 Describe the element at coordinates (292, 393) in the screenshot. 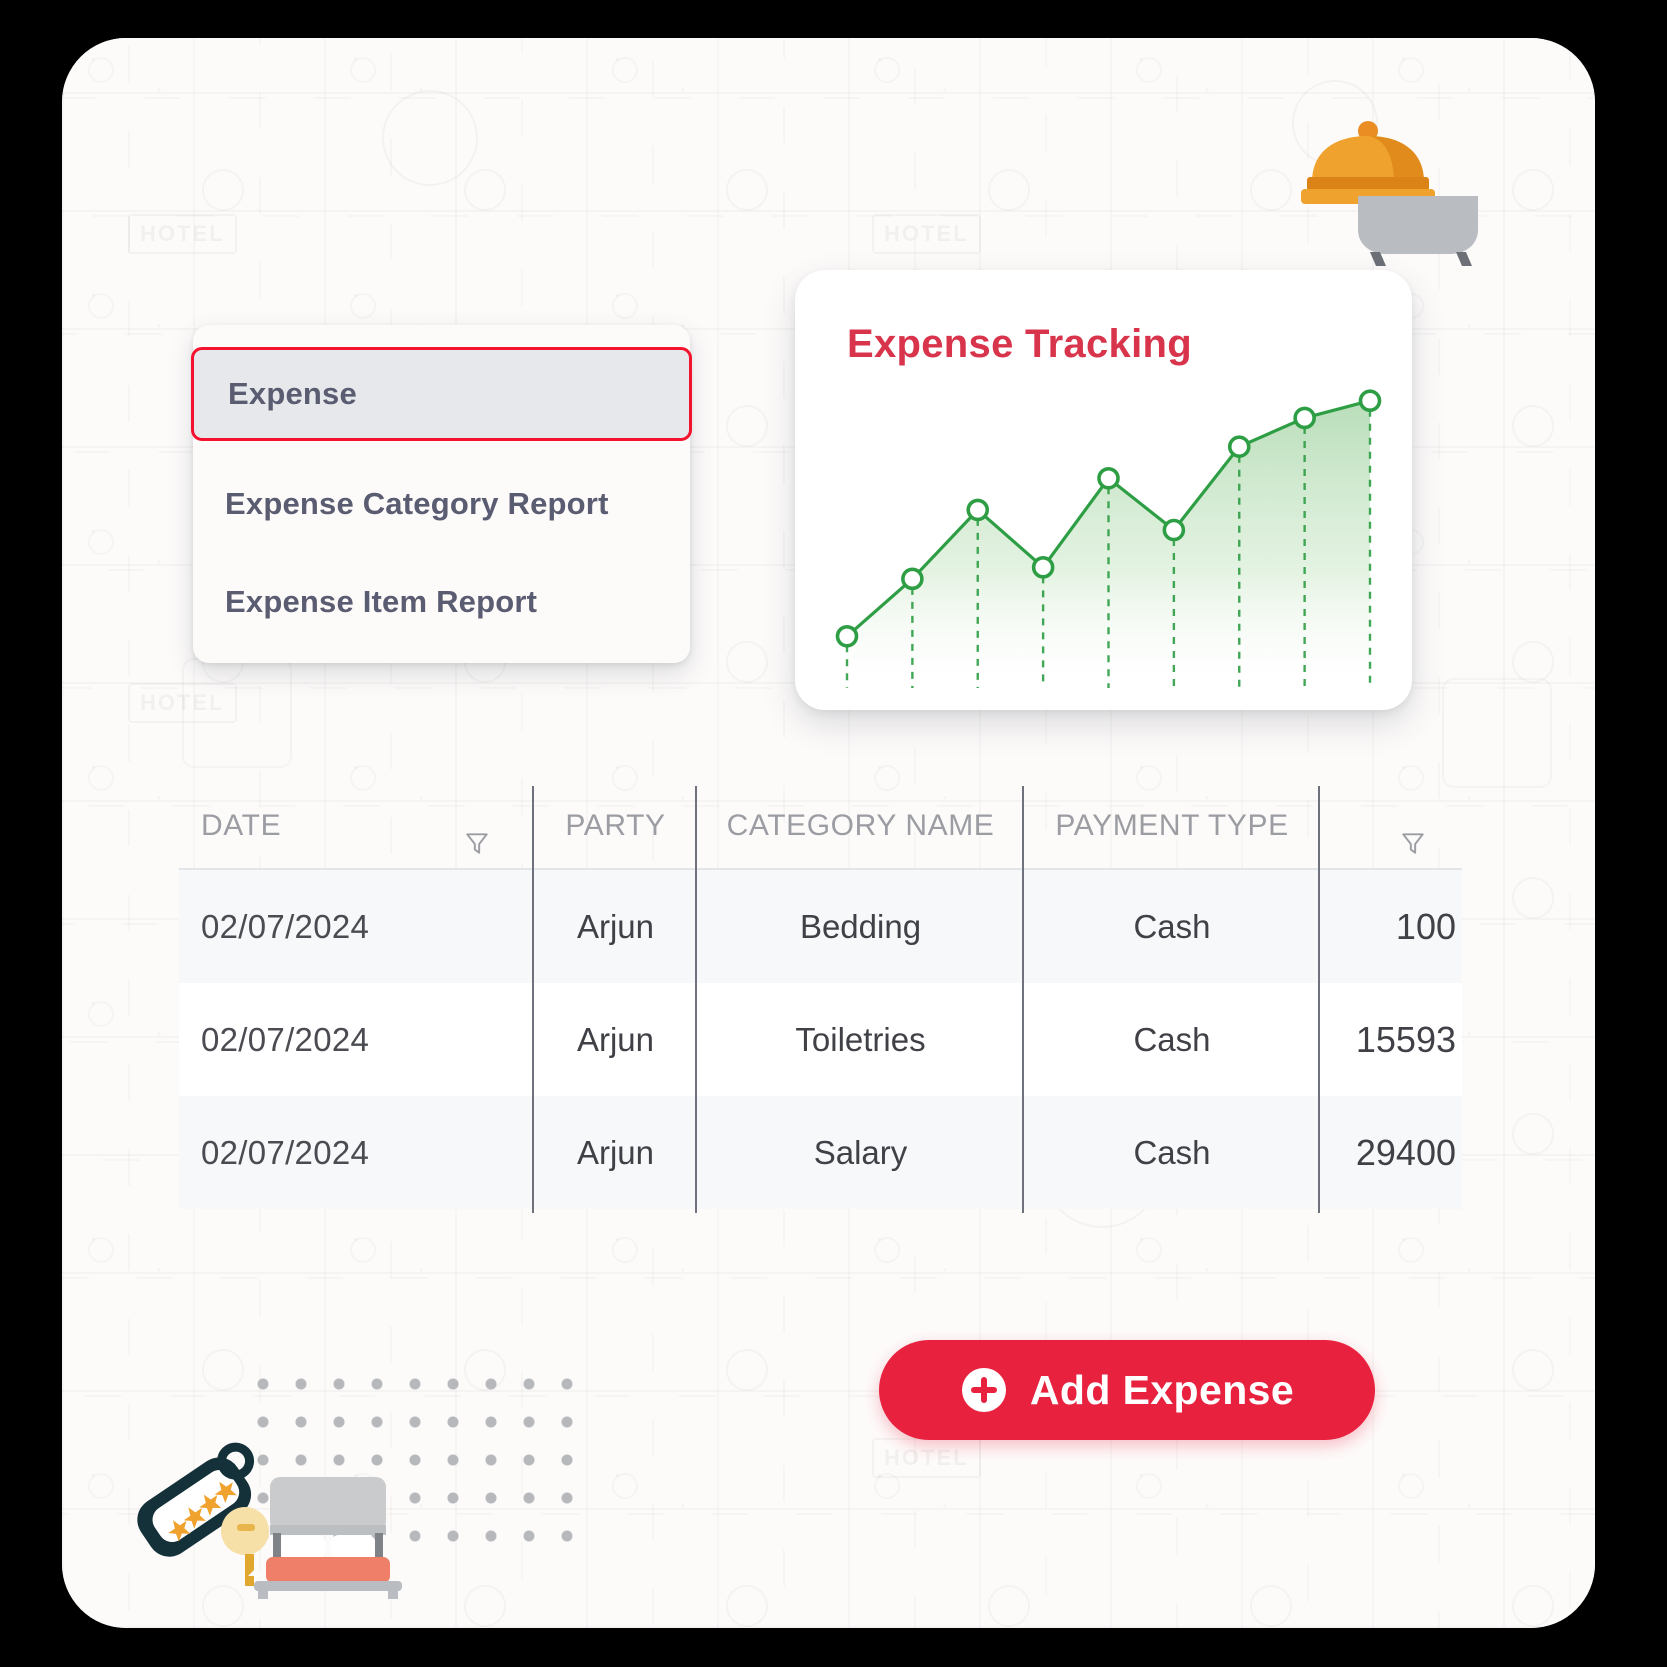

I see `dropdown-item-label: Expense` at that location.